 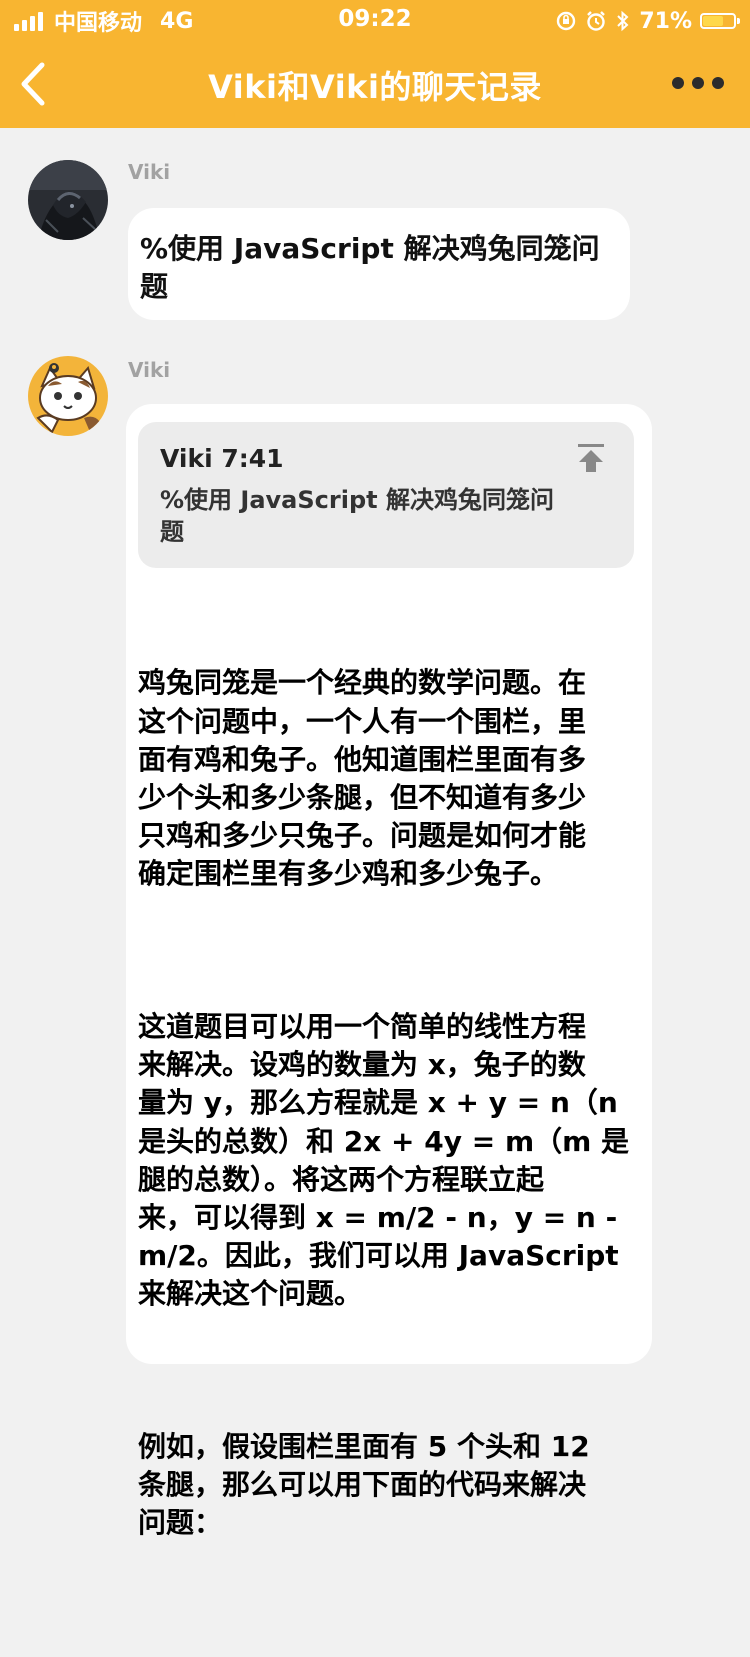 What do you see at coordinates (596, 21) in the screenshot?
I see `alarm-icon` at bounding box center [596, 21].